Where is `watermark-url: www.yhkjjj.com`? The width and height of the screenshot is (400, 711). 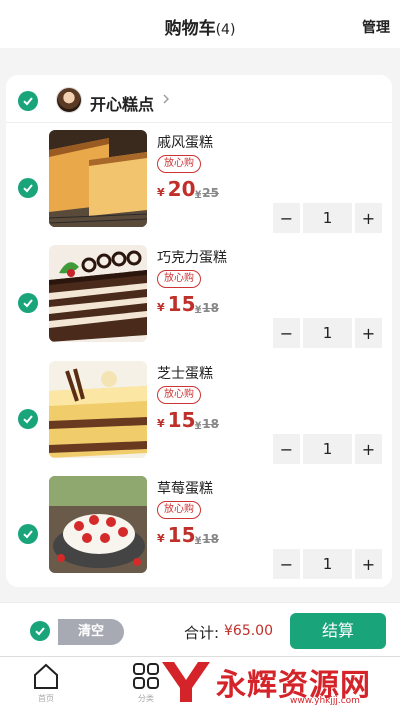
watermark-url: www.yhkjjj.com is located at coordinates (325, 701).